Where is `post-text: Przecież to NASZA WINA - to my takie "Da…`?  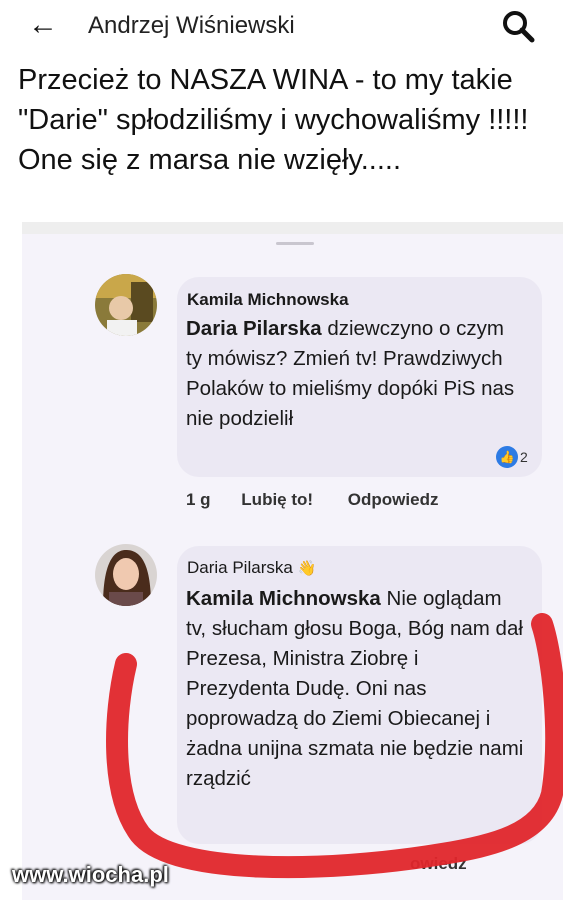 post-text: Przecież to NASZA WINA - to my takie "Da… is located at coordinates (273, 120).